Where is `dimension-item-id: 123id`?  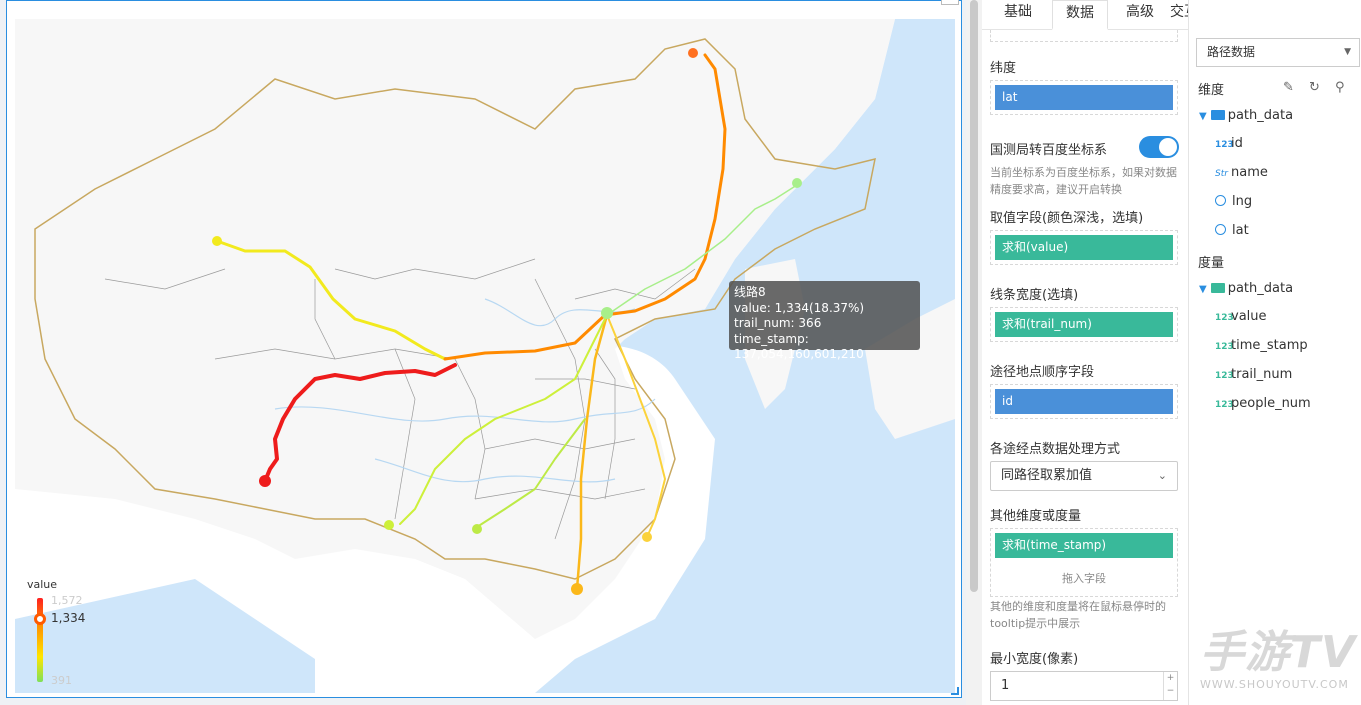
dimension-item-id: 123id is located at coordinates (1229, 143).